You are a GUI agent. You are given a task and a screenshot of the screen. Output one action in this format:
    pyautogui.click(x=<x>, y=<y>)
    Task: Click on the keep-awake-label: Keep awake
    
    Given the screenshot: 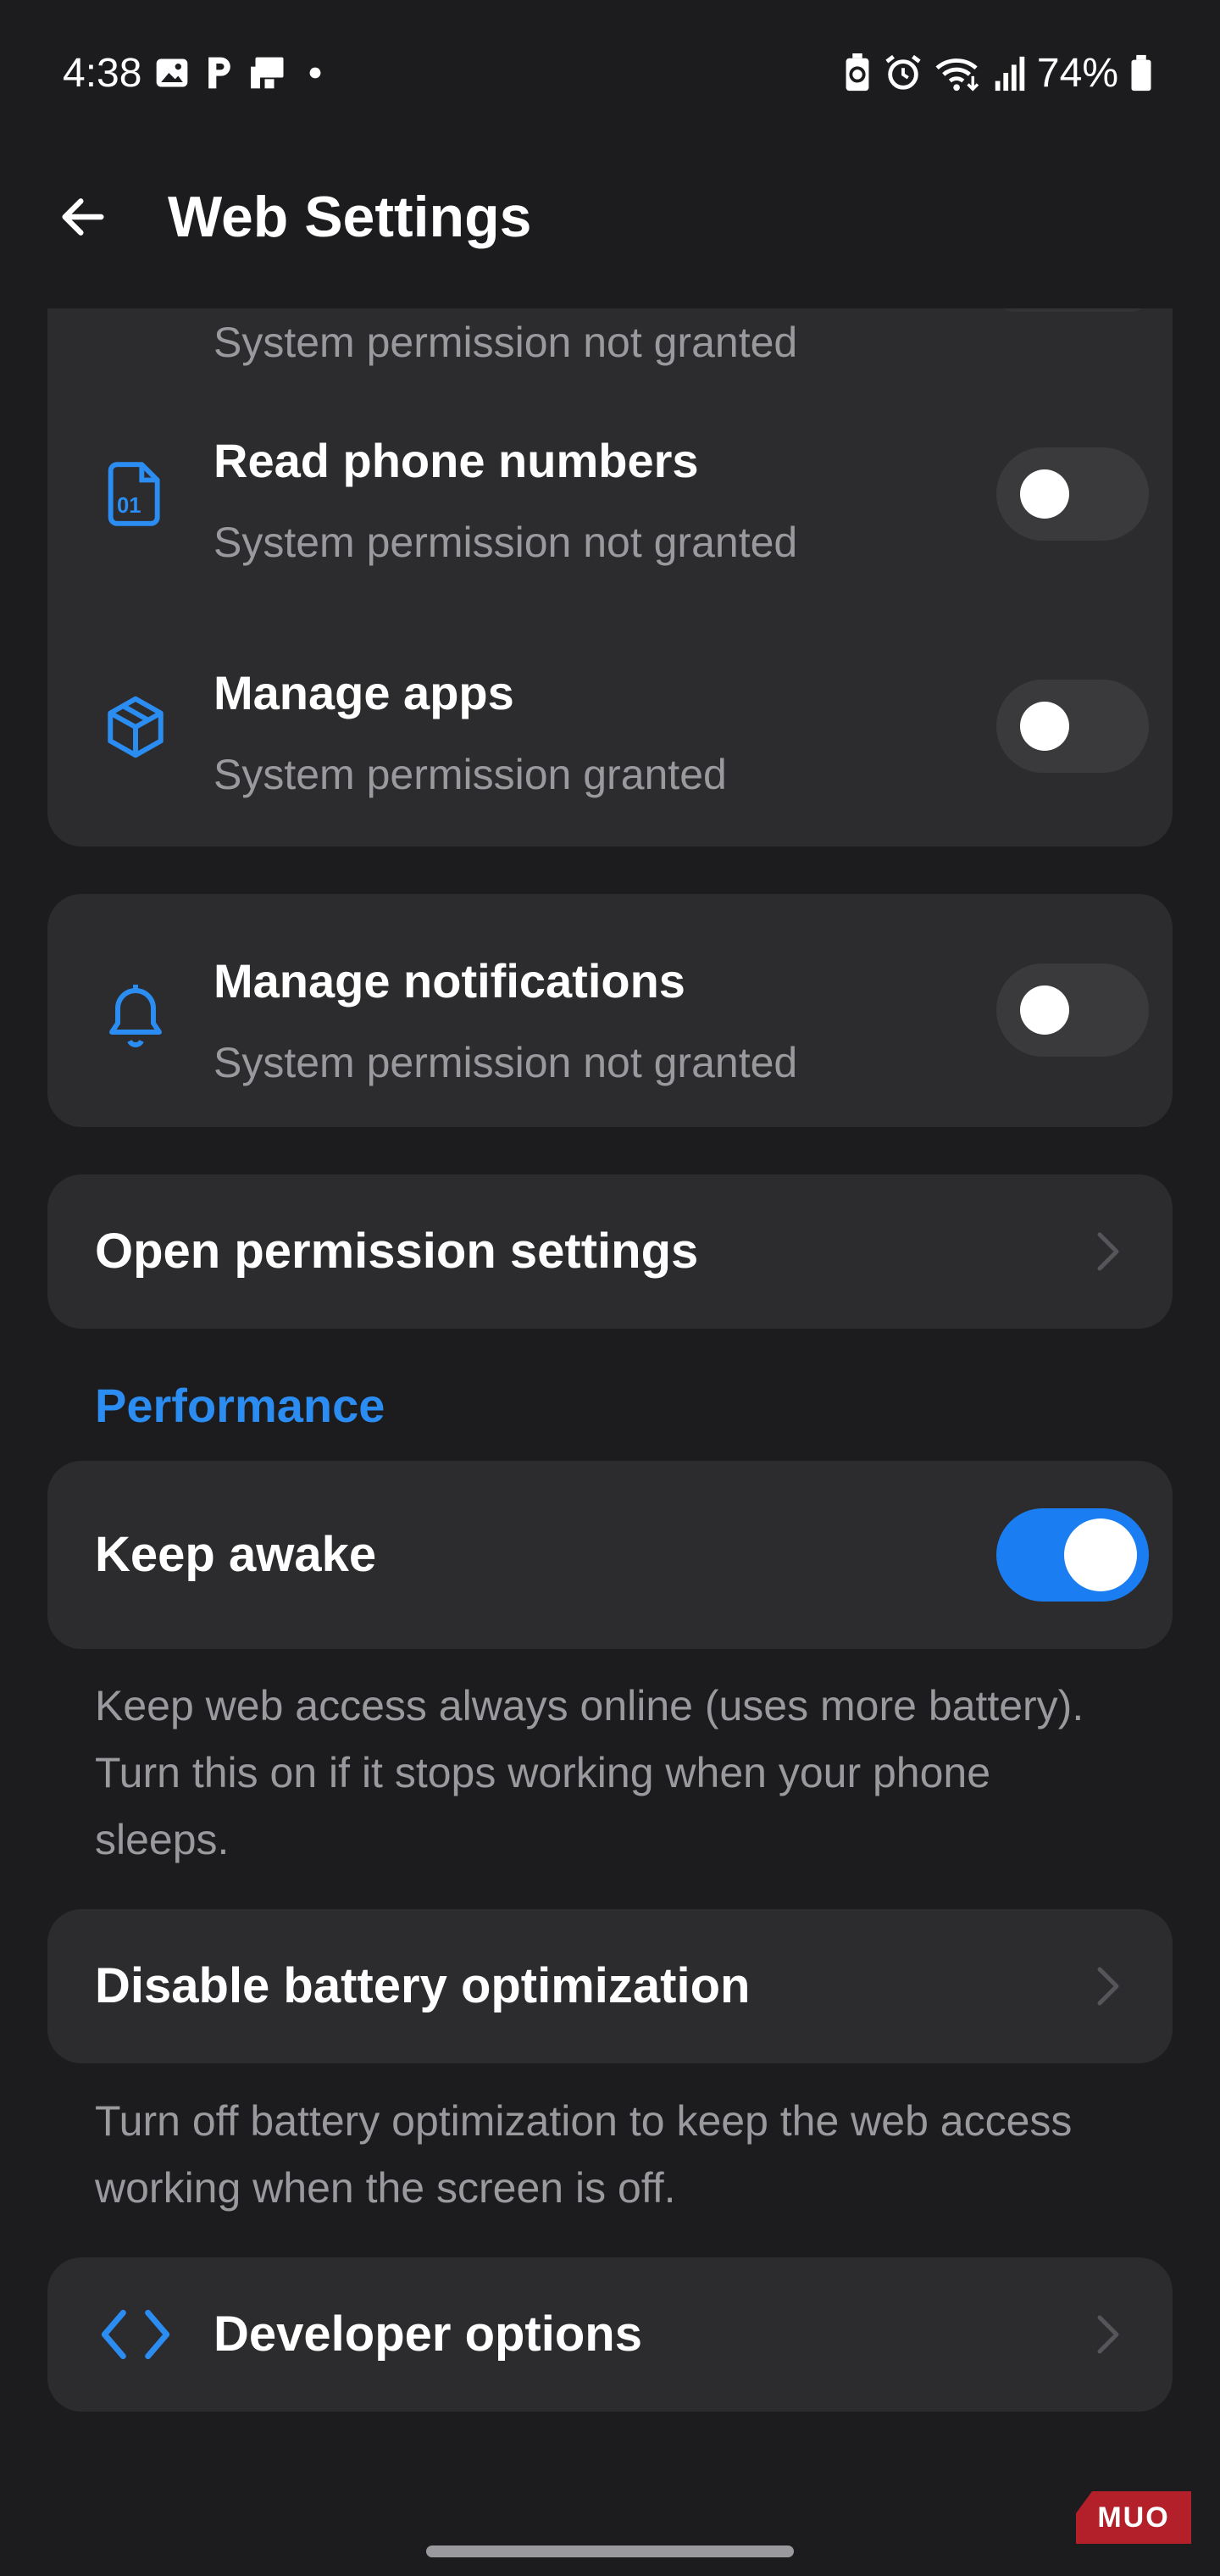 What is the action you would take?
    pyautogui.click(x=236, y=1554)
    